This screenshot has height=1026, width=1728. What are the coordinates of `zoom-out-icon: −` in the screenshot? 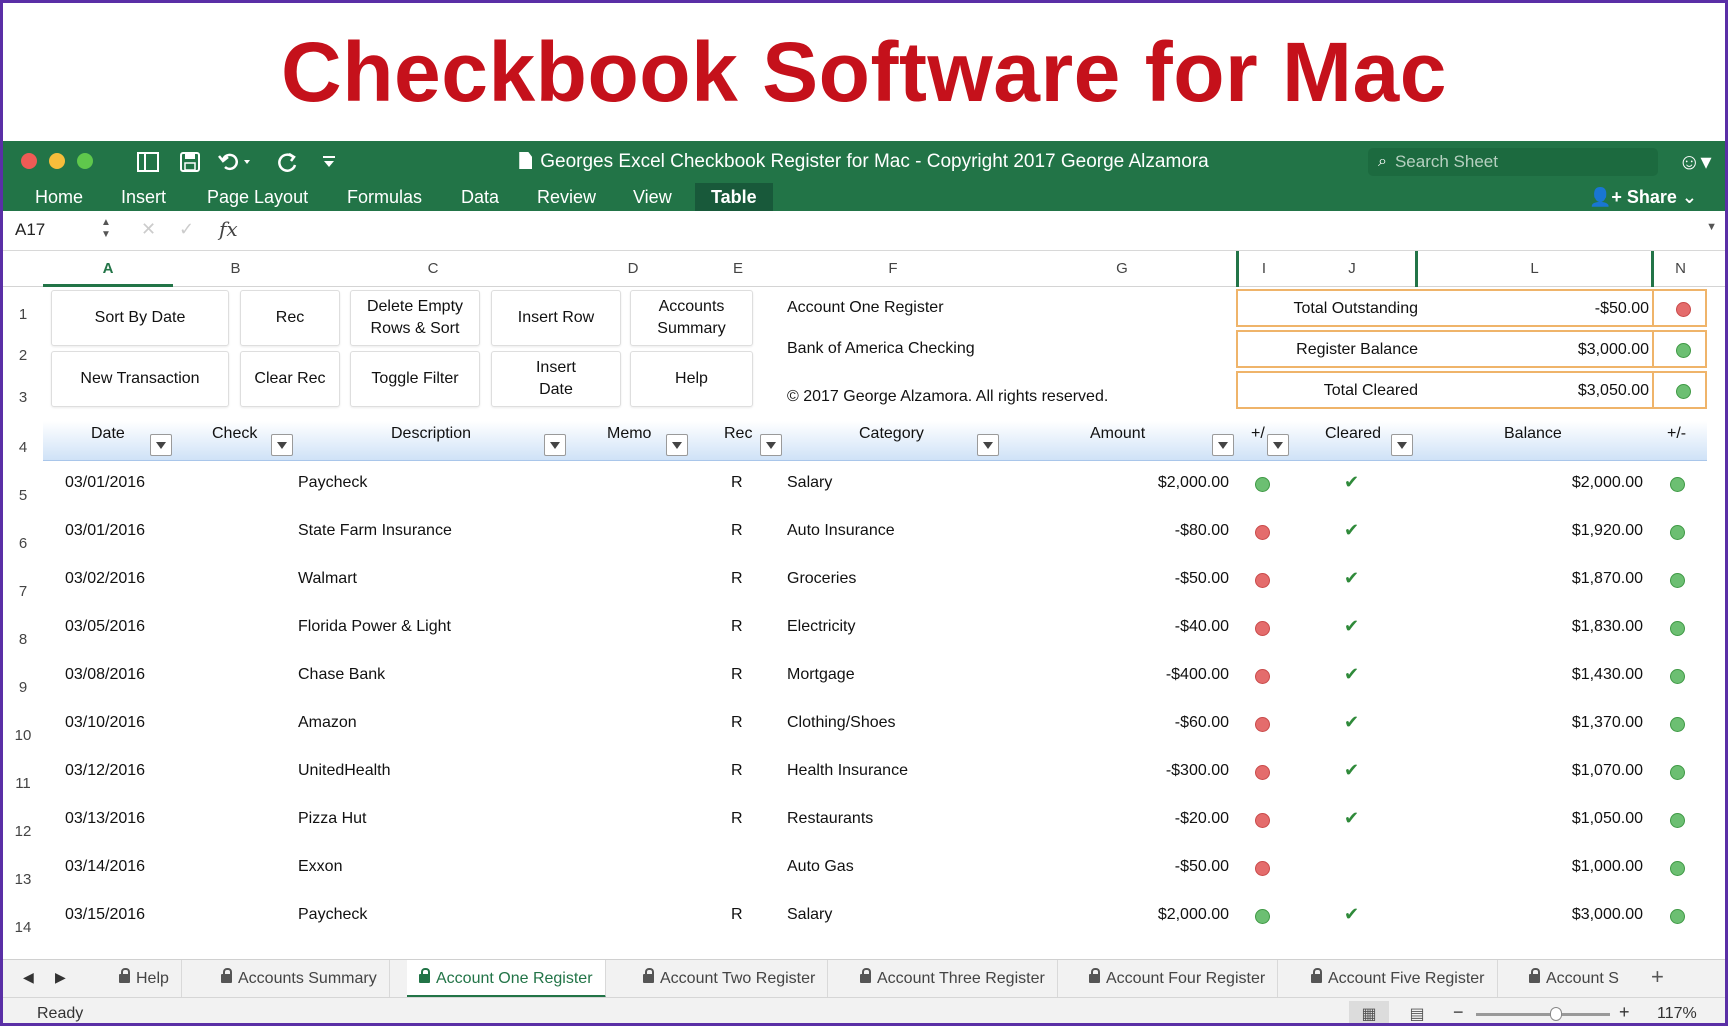 It's located at (1458, 1012).